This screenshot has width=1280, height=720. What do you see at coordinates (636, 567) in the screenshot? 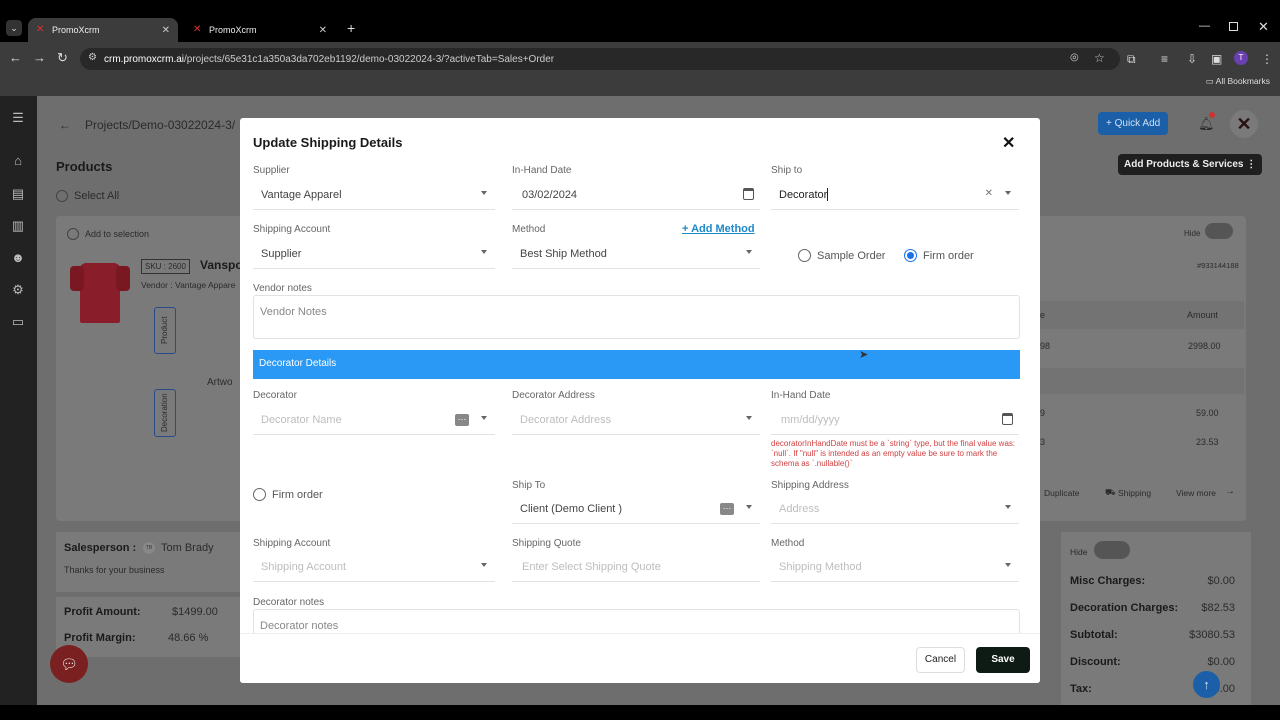
I see `shipping-quote-input: Enter Select Shipping Quote` at bounding box center [636, 567].